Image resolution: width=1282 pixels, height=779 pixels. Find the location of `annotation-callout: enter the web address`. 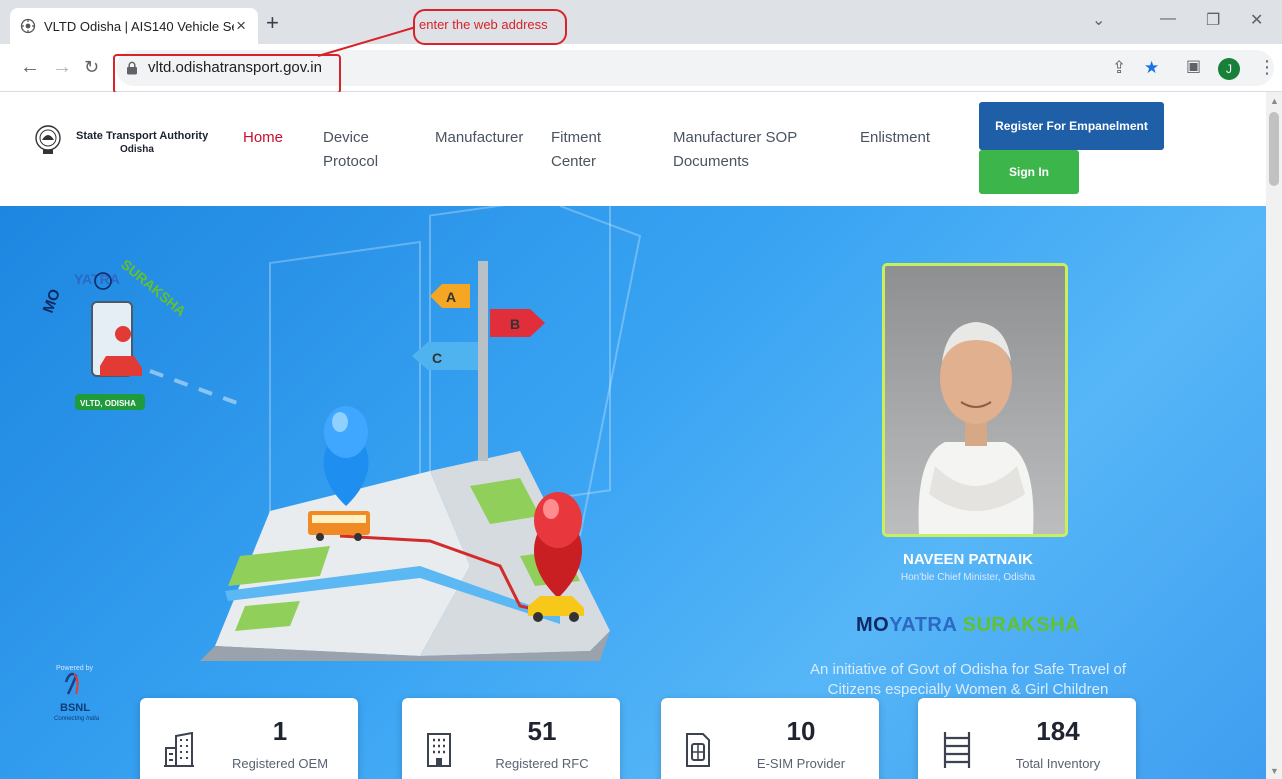

annotation-callout: enter the web address is located at coordinates (490, 27).